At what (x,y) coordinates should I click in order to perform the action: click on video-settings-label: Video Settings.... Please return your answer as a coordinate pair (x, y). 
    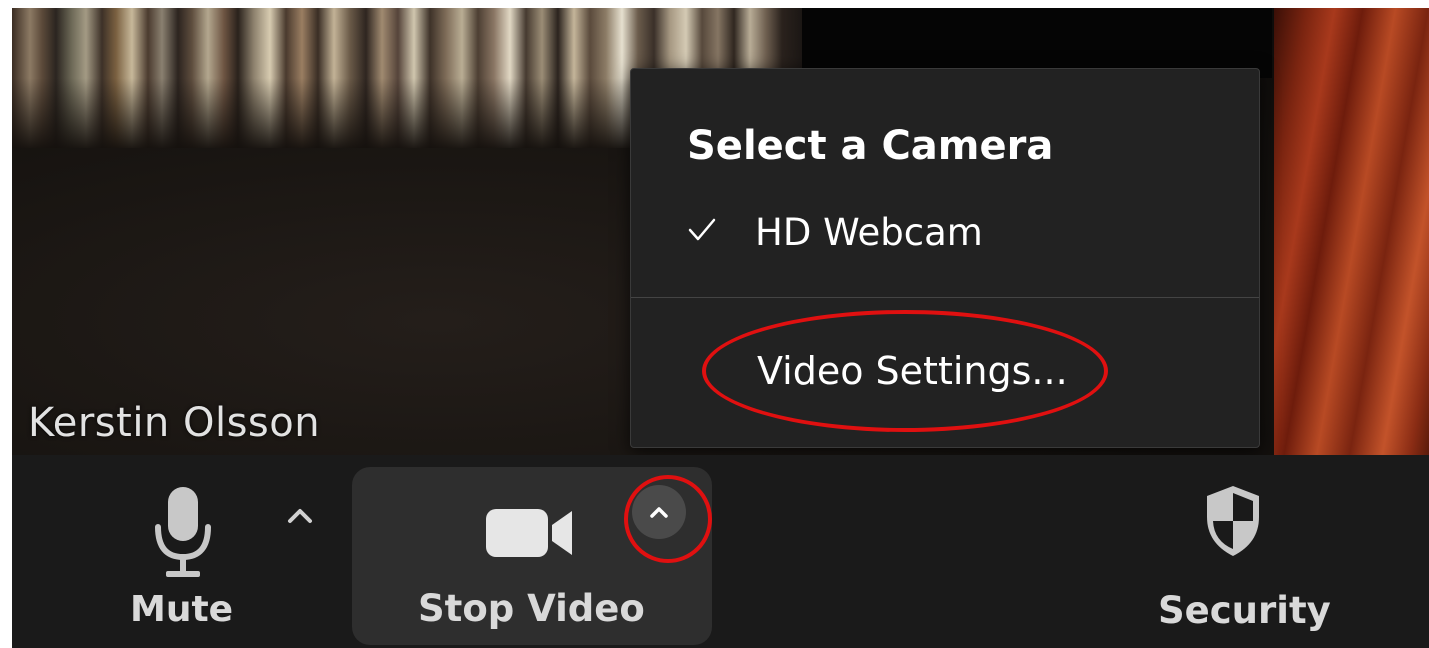
    Looking at the image, I should click on (912, 371).